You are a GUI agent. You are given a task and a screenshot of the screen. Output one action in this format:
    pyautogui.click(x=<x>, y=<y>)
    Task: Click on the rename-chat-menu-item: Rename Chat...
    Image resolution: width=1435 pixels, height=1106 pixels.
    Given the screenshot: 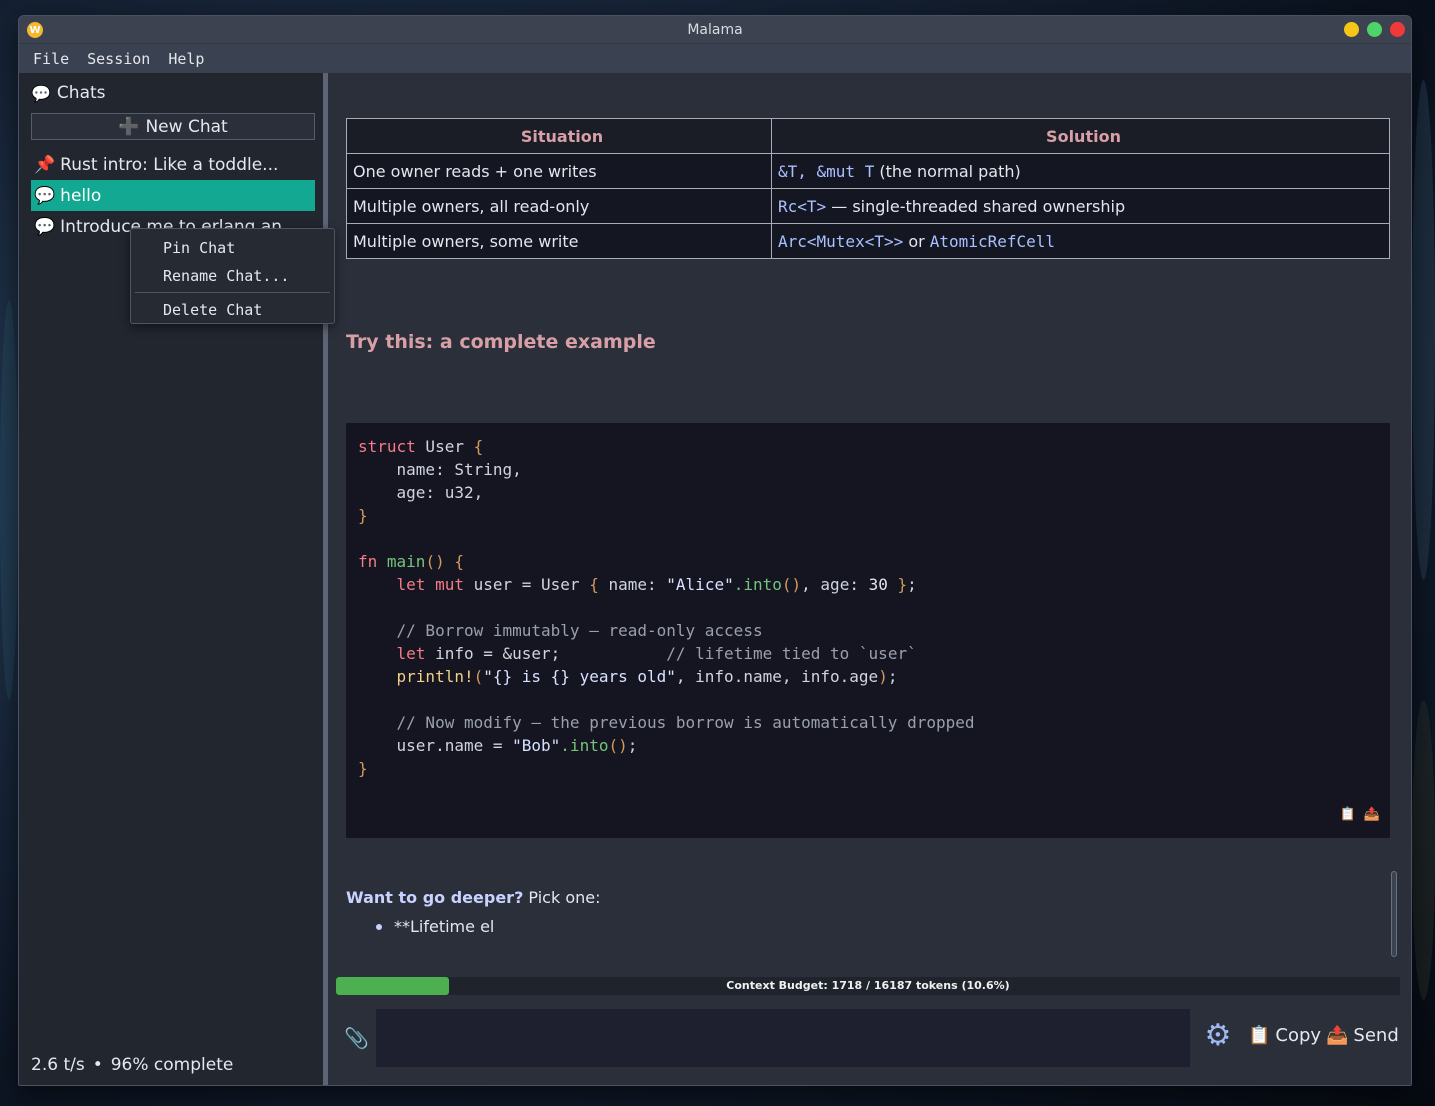 What is the action you would take?
    pyautogui.click(x=232, y=276)
    